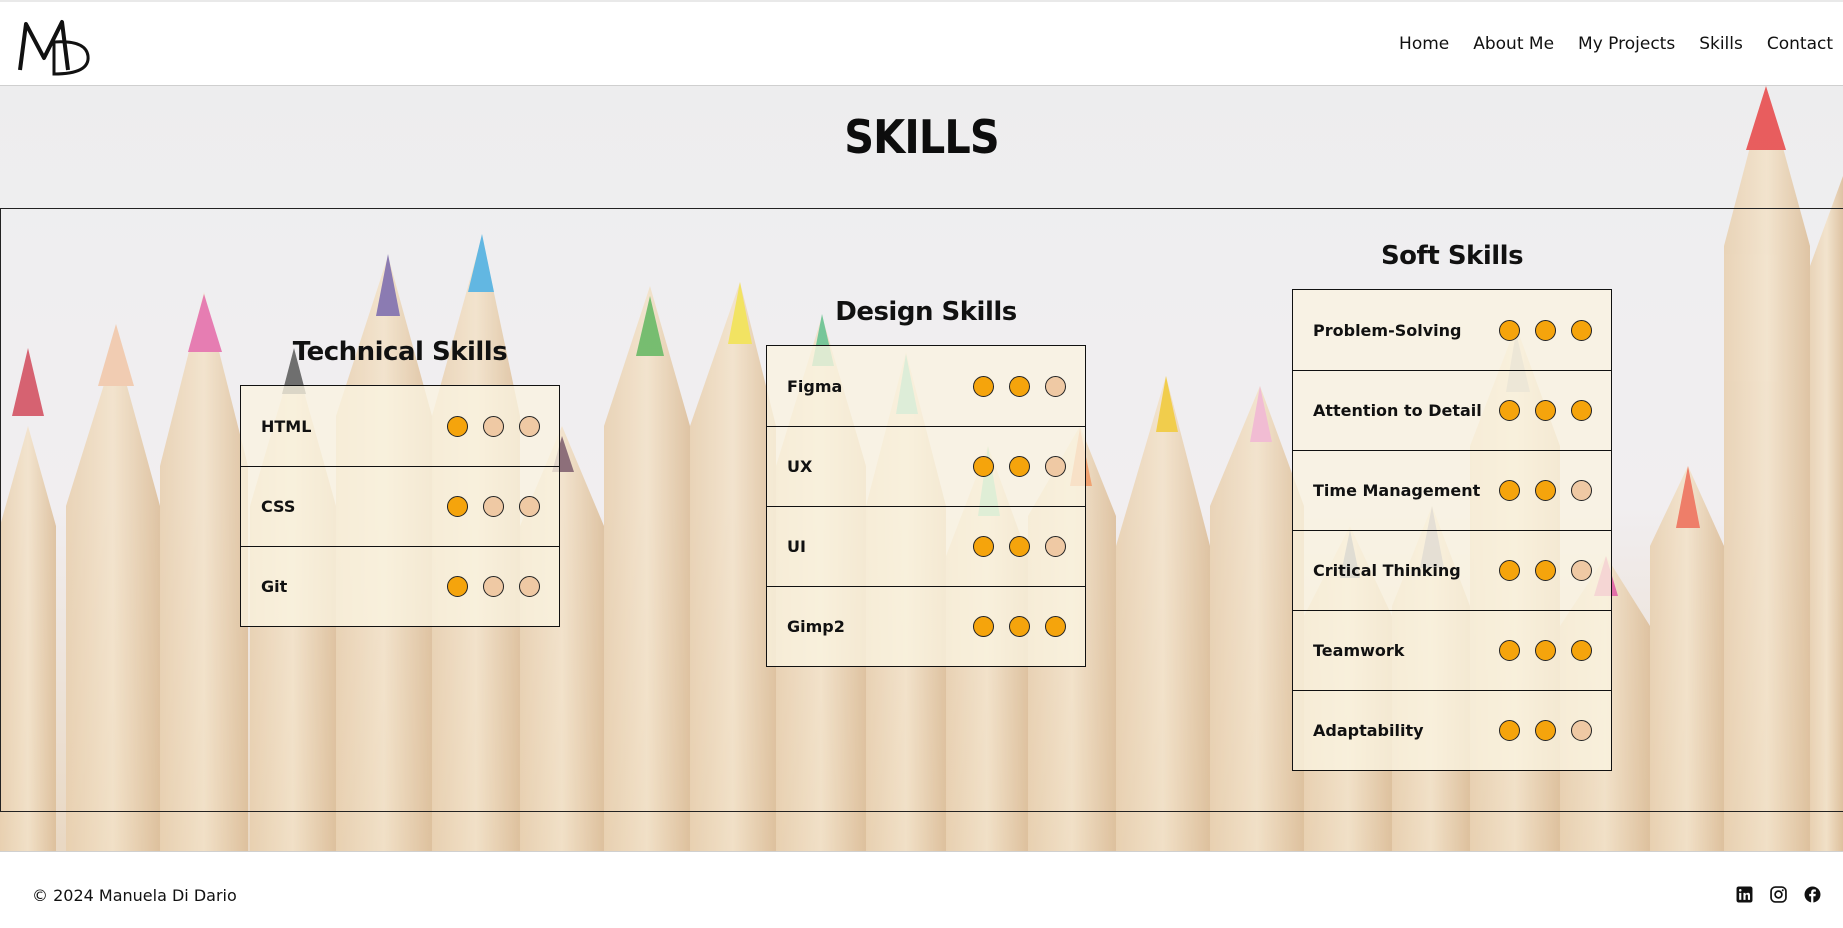 The width and height of the screenshot is (1843, 928). What do you see at coordinates (1452, 490) in the screenshot?
I see `skill-row: Time Management` at bounding box center [1452, 490].